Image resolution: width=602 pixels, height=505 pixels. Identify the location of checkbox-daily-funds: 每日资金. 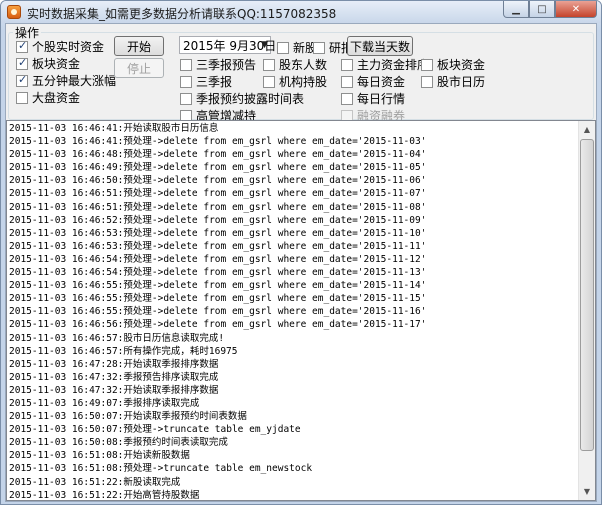
(373, 81).